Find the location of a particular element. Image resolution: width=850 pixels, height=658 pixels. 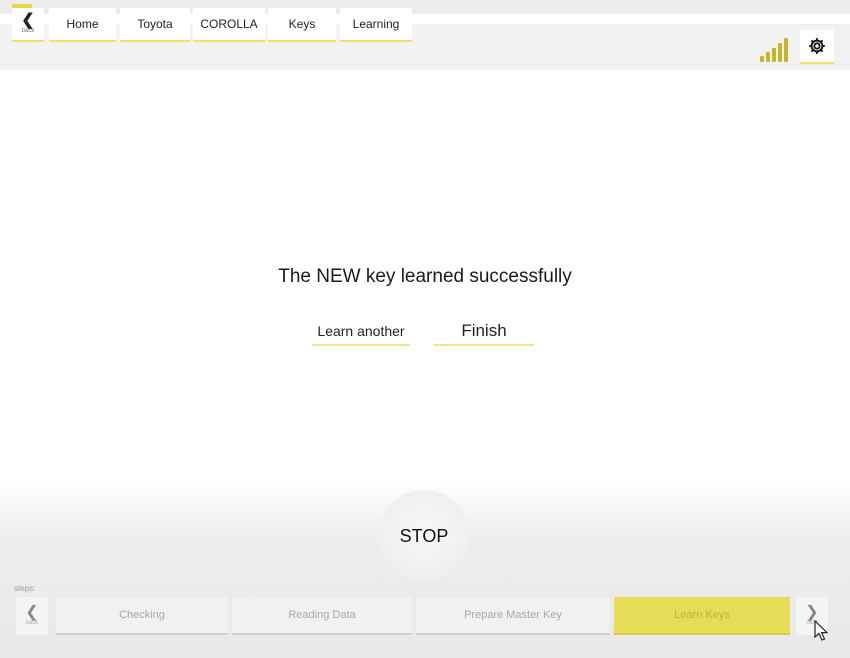

step-reading-data: Reading Data is located at coordinates (322, 616).